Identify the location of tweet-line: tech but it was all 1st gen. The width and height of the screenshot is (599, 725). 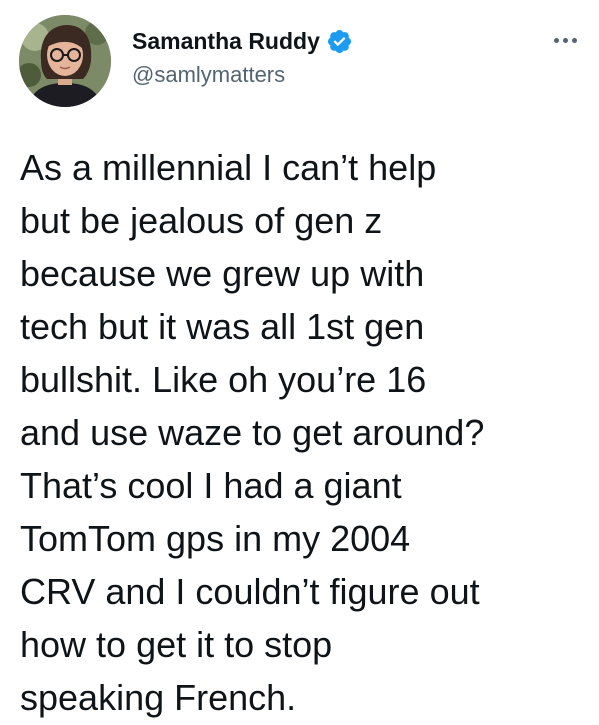
(222, 326).